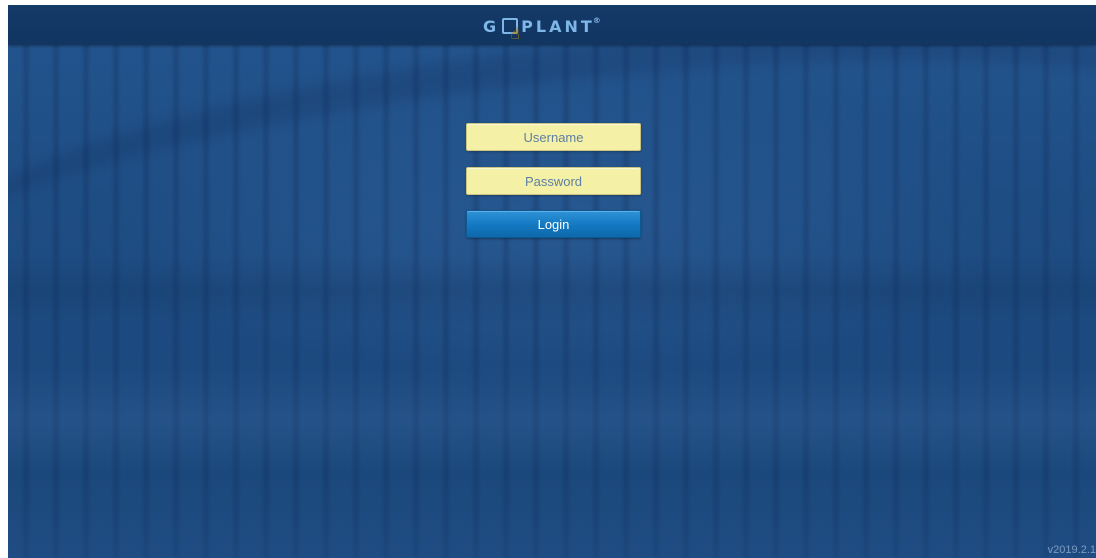 The width and height of the screenshot is (1096, 558). I want to click on registered-mark: ®, so click(596, 20).